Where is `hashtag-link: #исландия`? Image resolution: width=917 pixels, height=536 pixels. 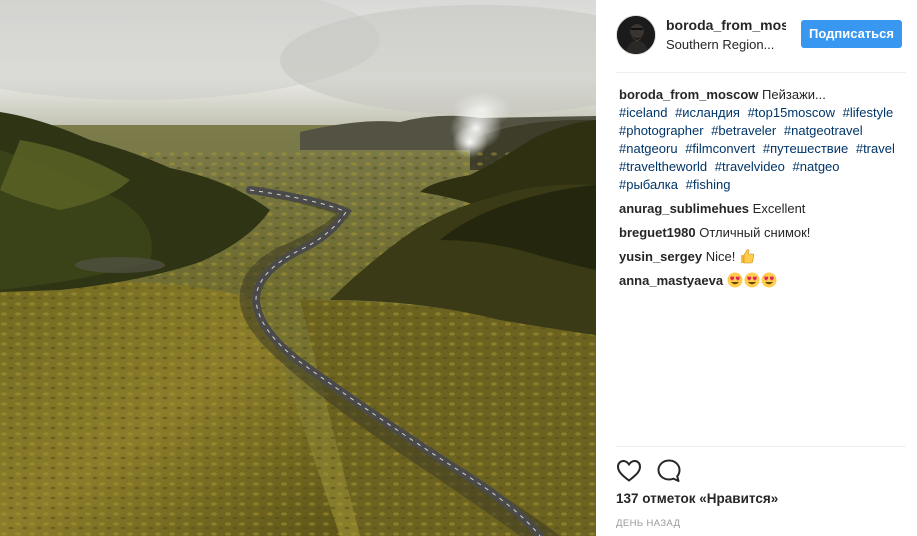 hashtag-link: #исландия is located at coordinates (707, 112).